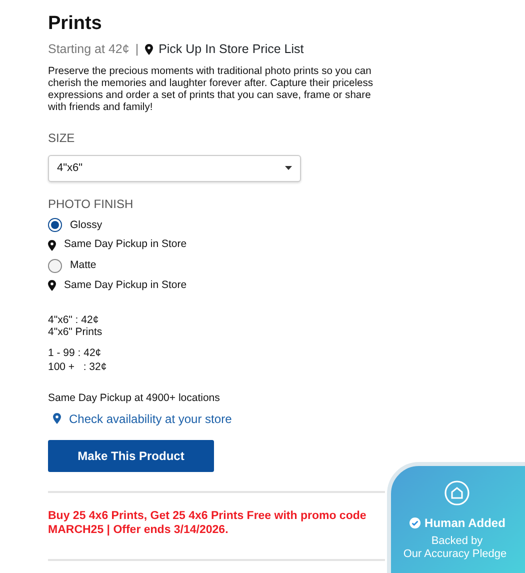 This screenshot has width=525, height=573. Describe the element at coordinates (78, 367) in the screenshot. I see `price-tier-text: 100 + : 32¢` at that location.